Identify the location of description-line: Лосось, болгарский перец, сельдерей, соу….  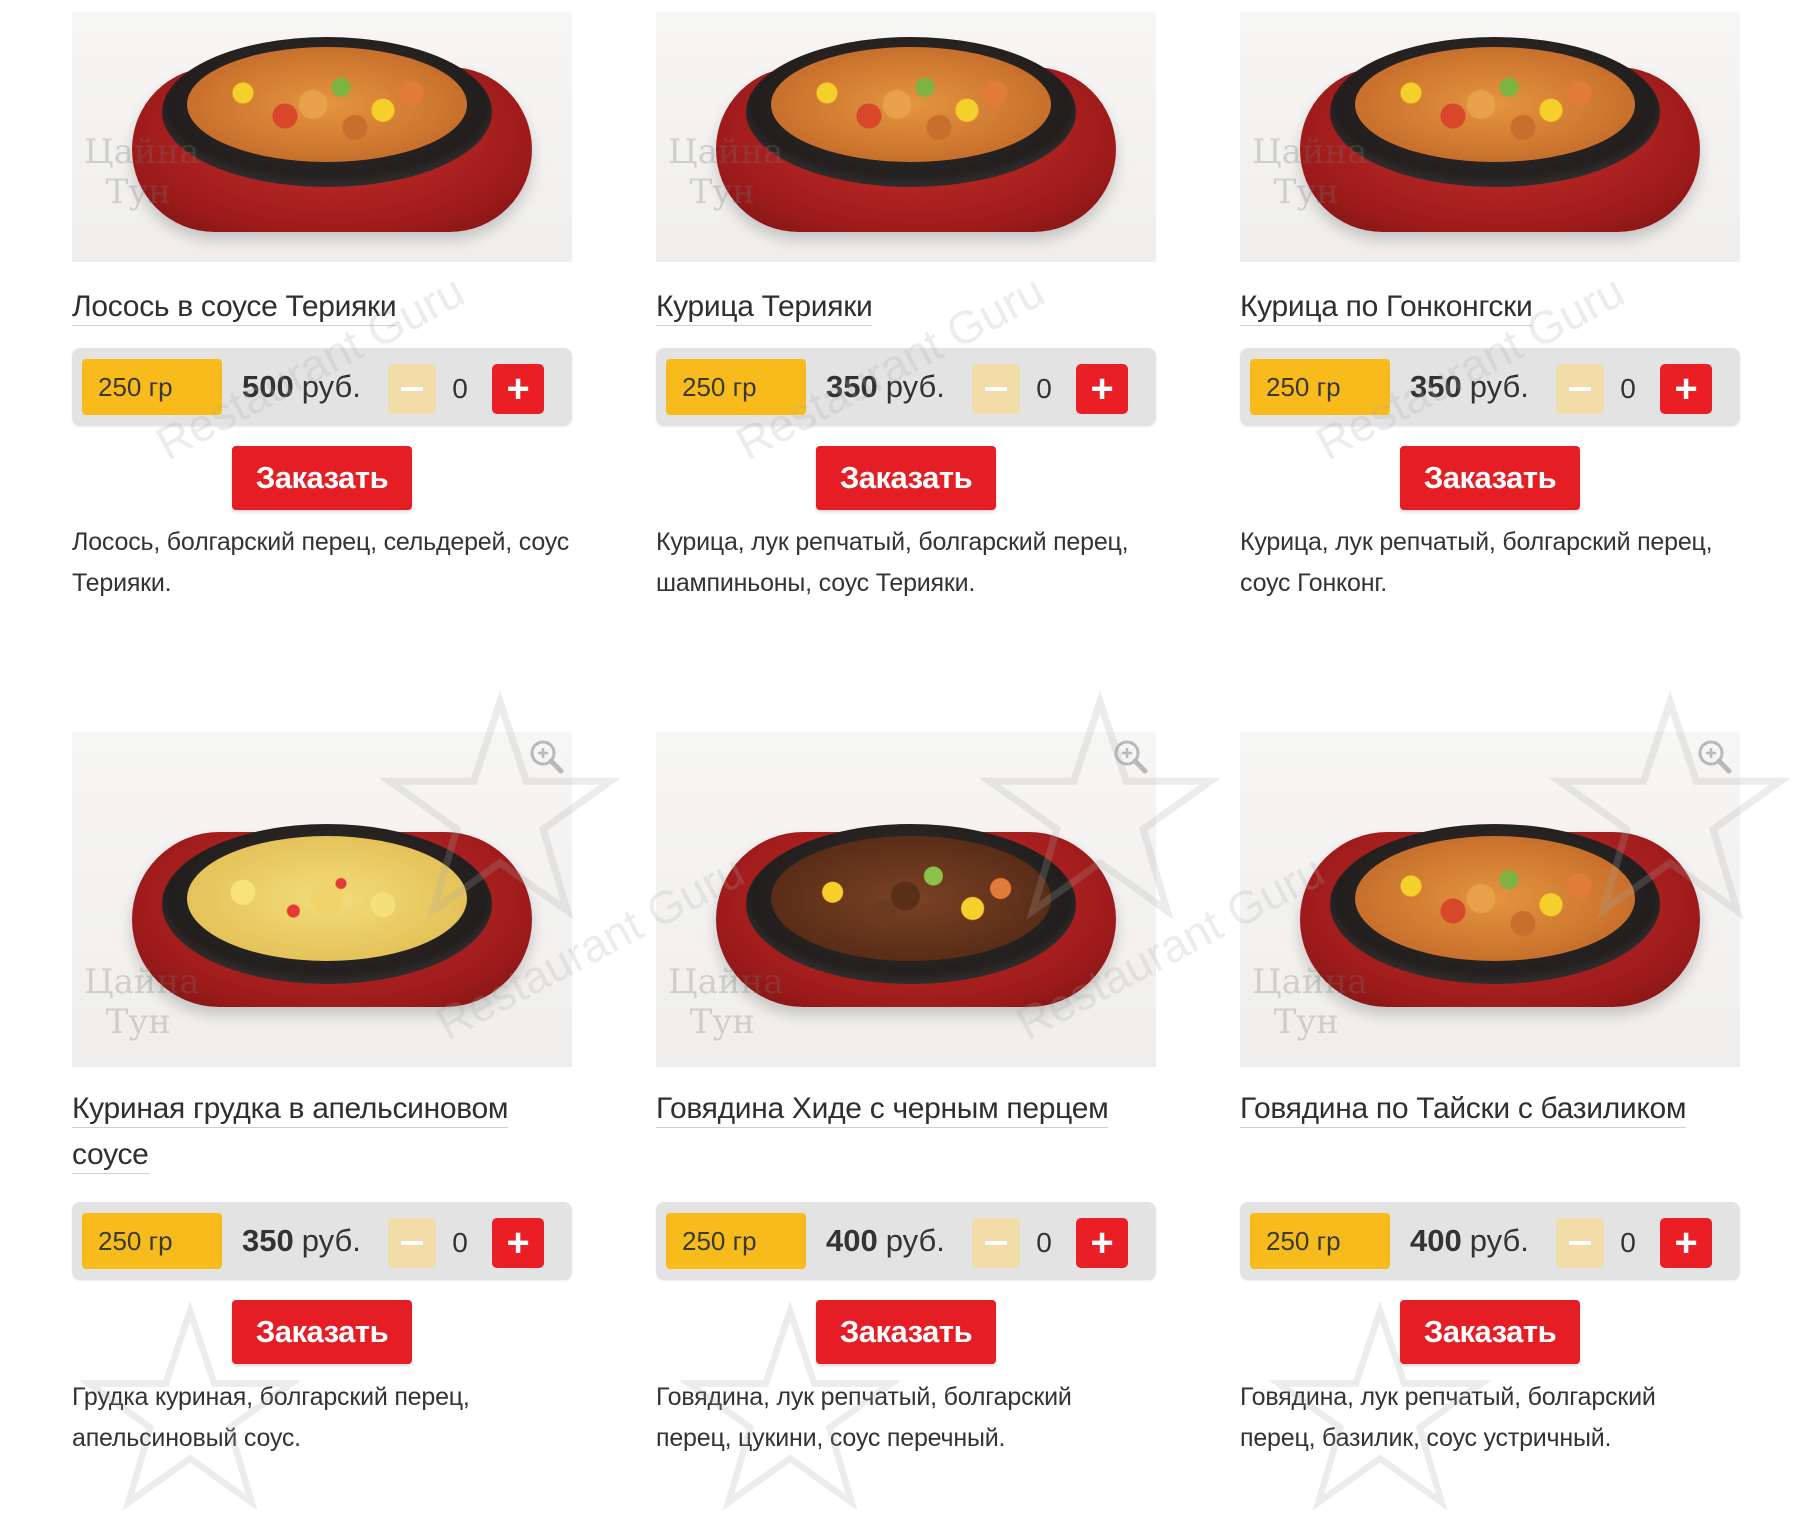
(321, 542).